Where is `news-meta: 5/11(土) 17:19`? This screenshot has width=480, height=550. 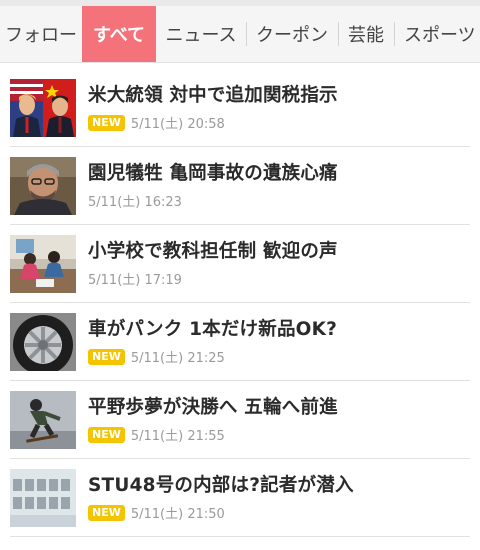 news-meta: 5/11(土) 17:19 is located at coordinates (135, 278).